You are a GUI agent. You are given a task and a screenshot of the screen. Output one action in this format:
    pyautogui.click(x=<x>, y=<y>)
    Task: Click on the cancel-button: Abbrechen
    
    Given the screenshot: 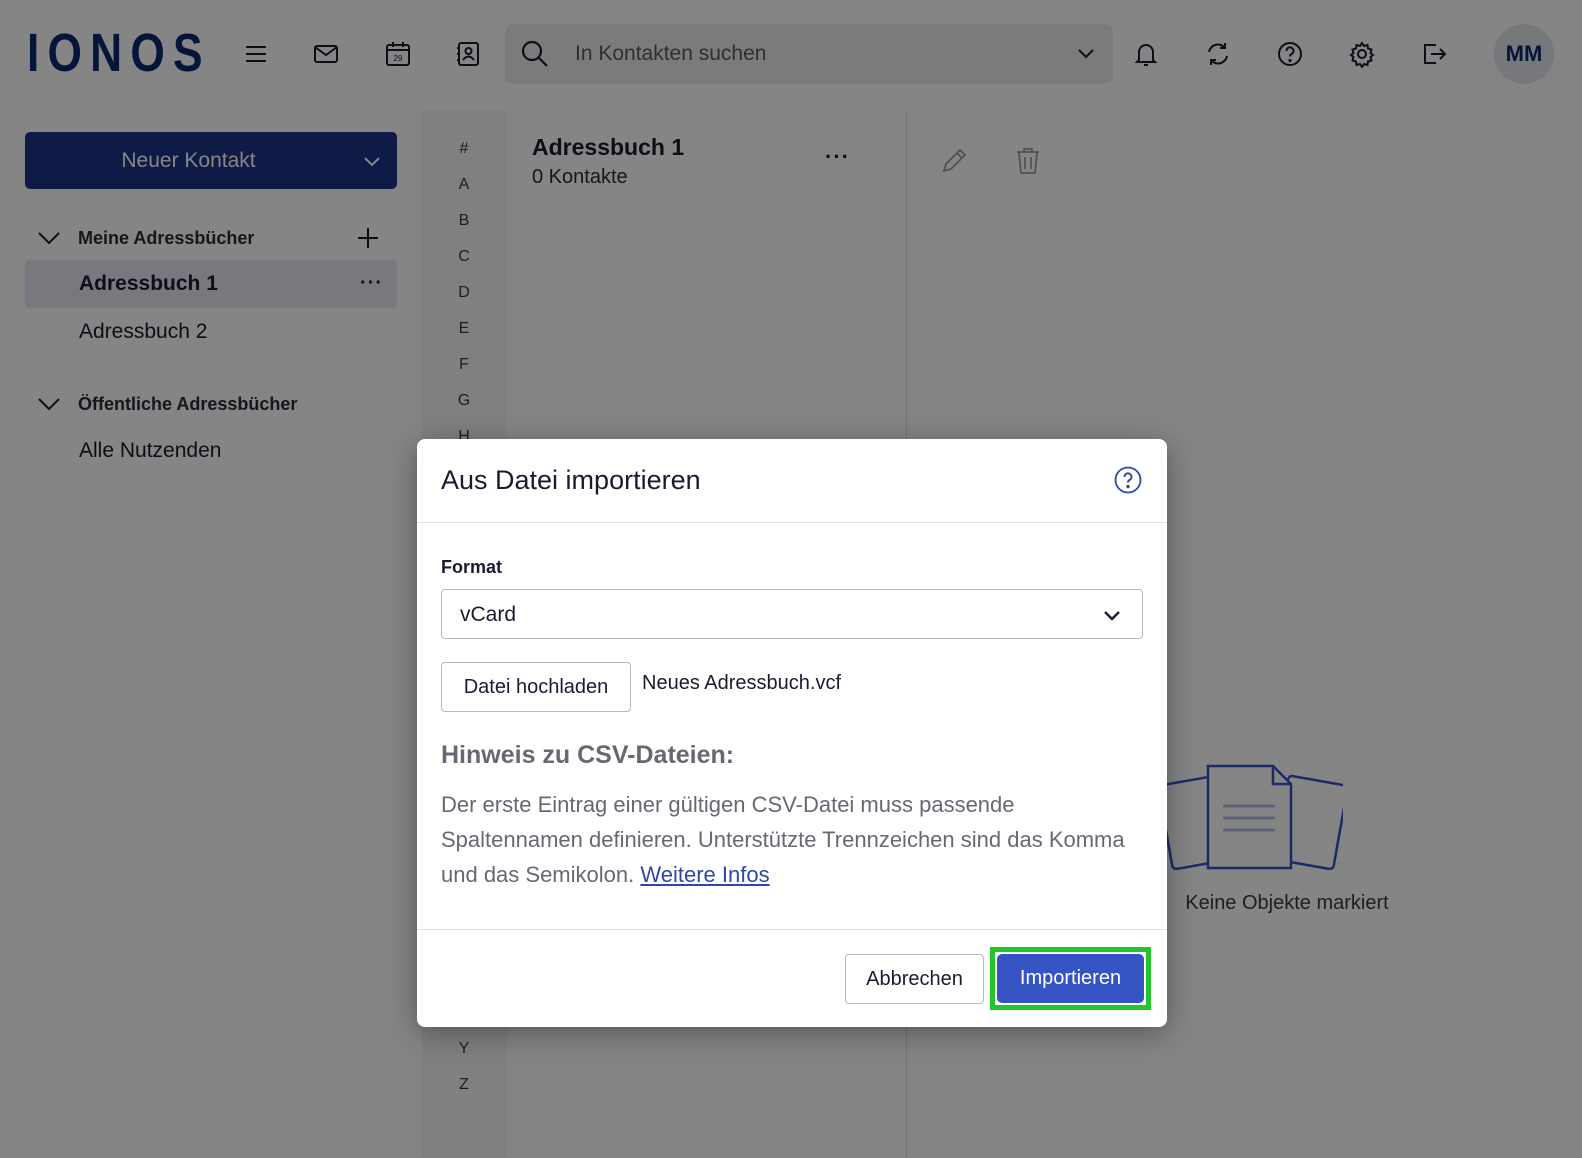 What is the action you would take?
    pyautogui.click(x=914, y=979)
    